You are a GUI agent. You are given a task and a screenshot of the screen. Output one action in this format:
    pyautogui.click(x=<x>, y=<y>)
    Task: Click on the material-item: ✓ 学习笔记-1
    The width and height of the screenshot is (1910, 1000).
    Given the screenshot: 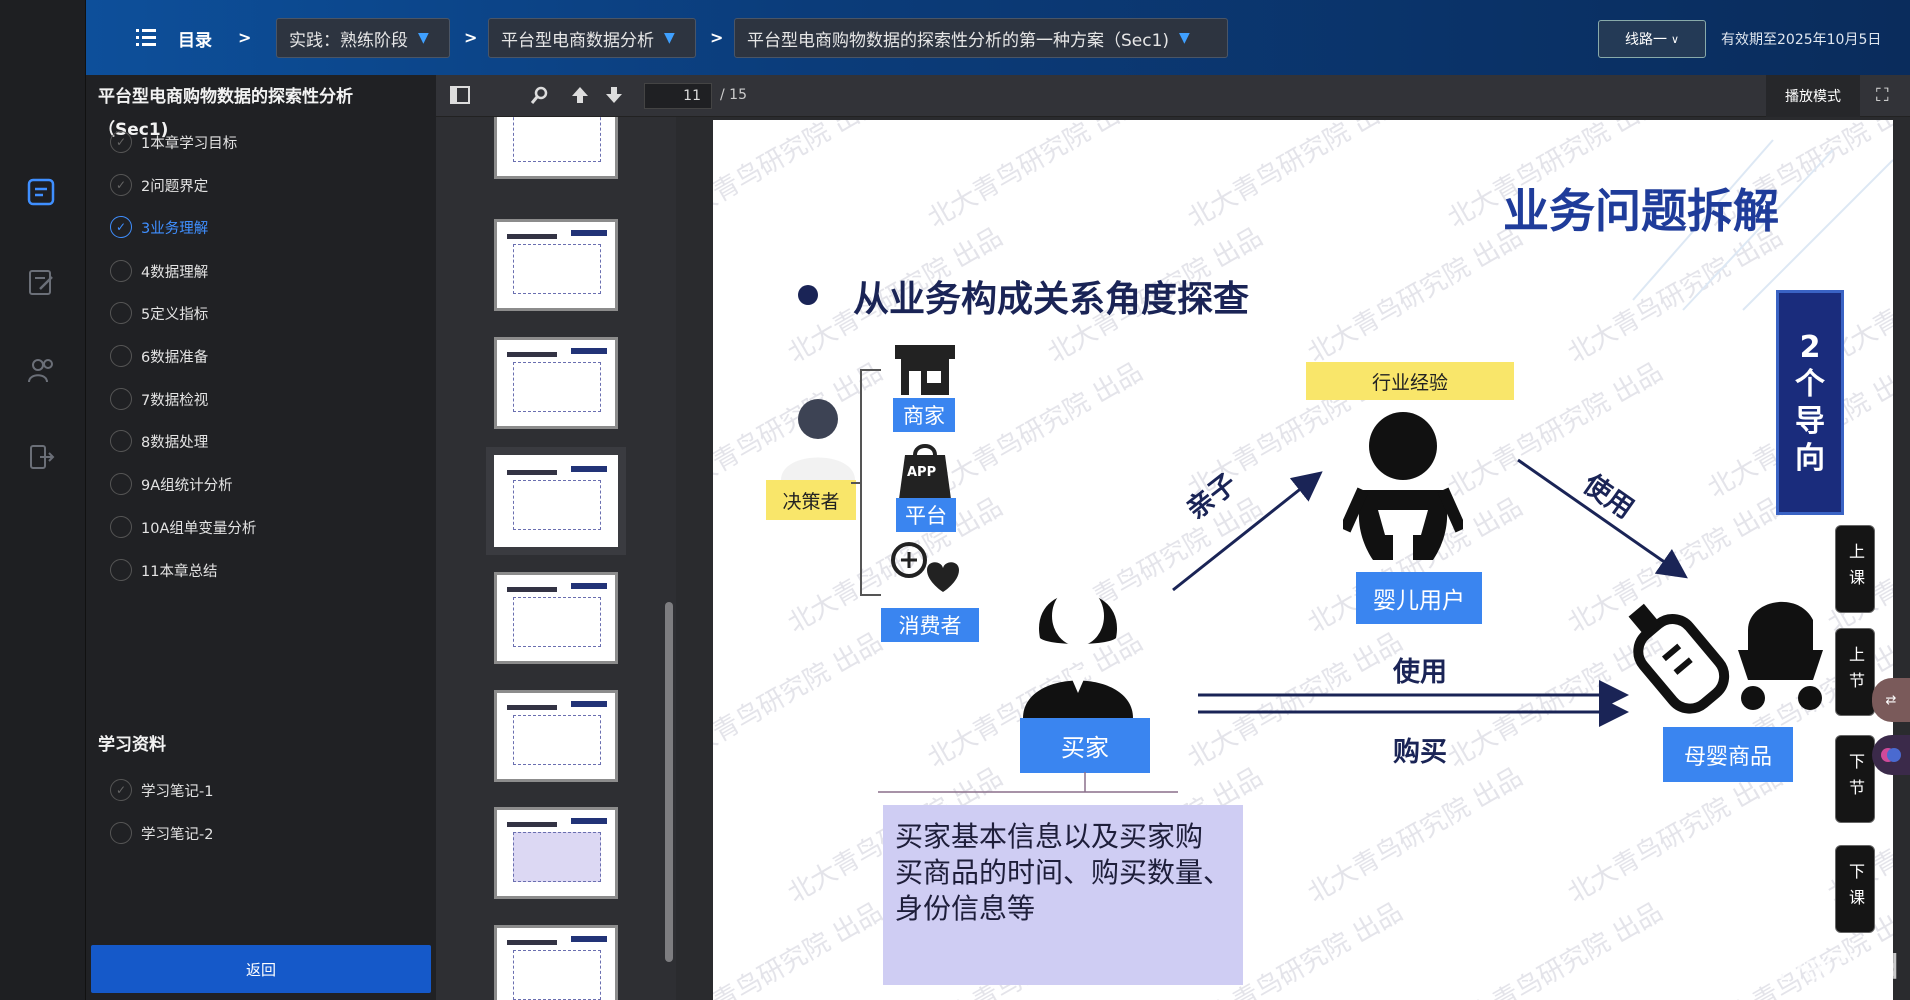 What is the action you would take?
    pyautogui.click(x=161, y=790)
    